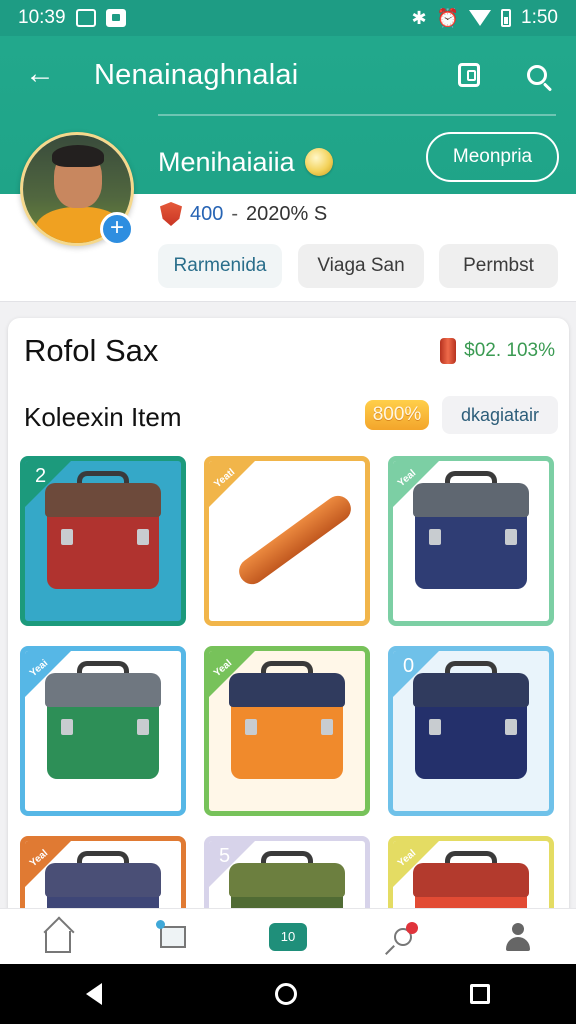 The image size is (576, 1024). What do you see at coordinates (225, 856) in the screenshot?
I see `tile-corner-label: 5` at bounding box center [225, 856].